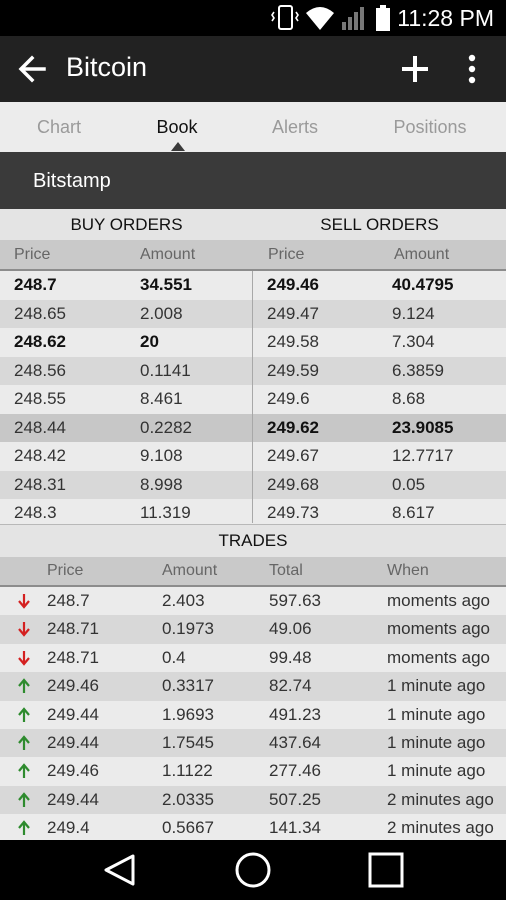 The image size is (506, 900). I want to click on exchange-header: Bitstamp, so click(253, 180).